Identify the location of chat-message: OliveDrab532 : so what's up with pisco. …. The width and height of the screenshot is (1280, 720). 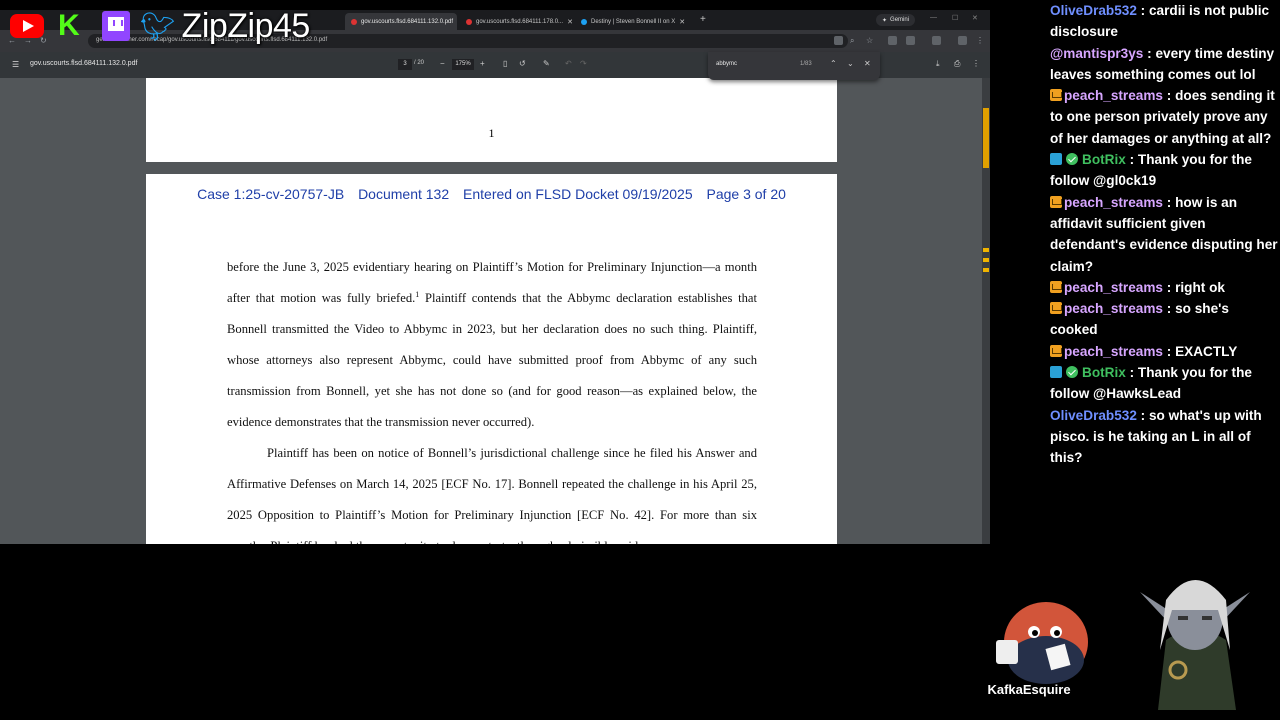
(1162, 437).